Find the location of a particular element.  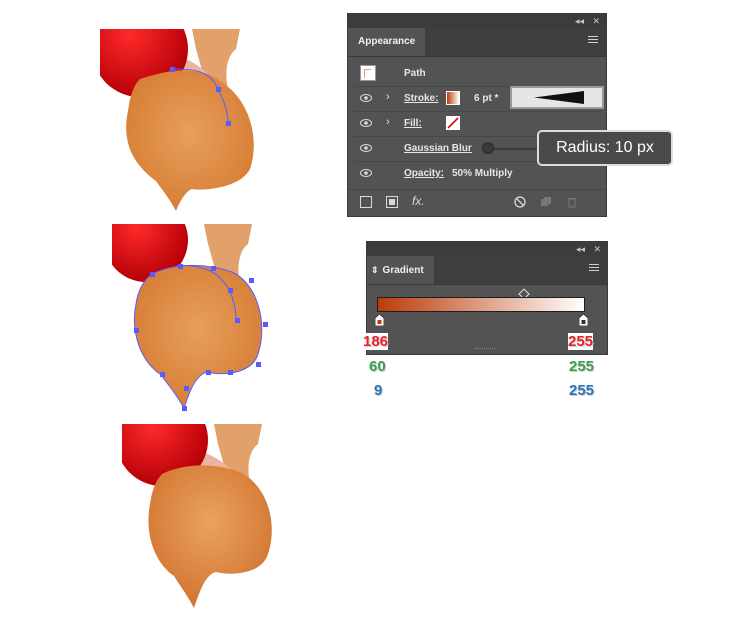

start-red-value: 186 is located at coordinates (376, 341).